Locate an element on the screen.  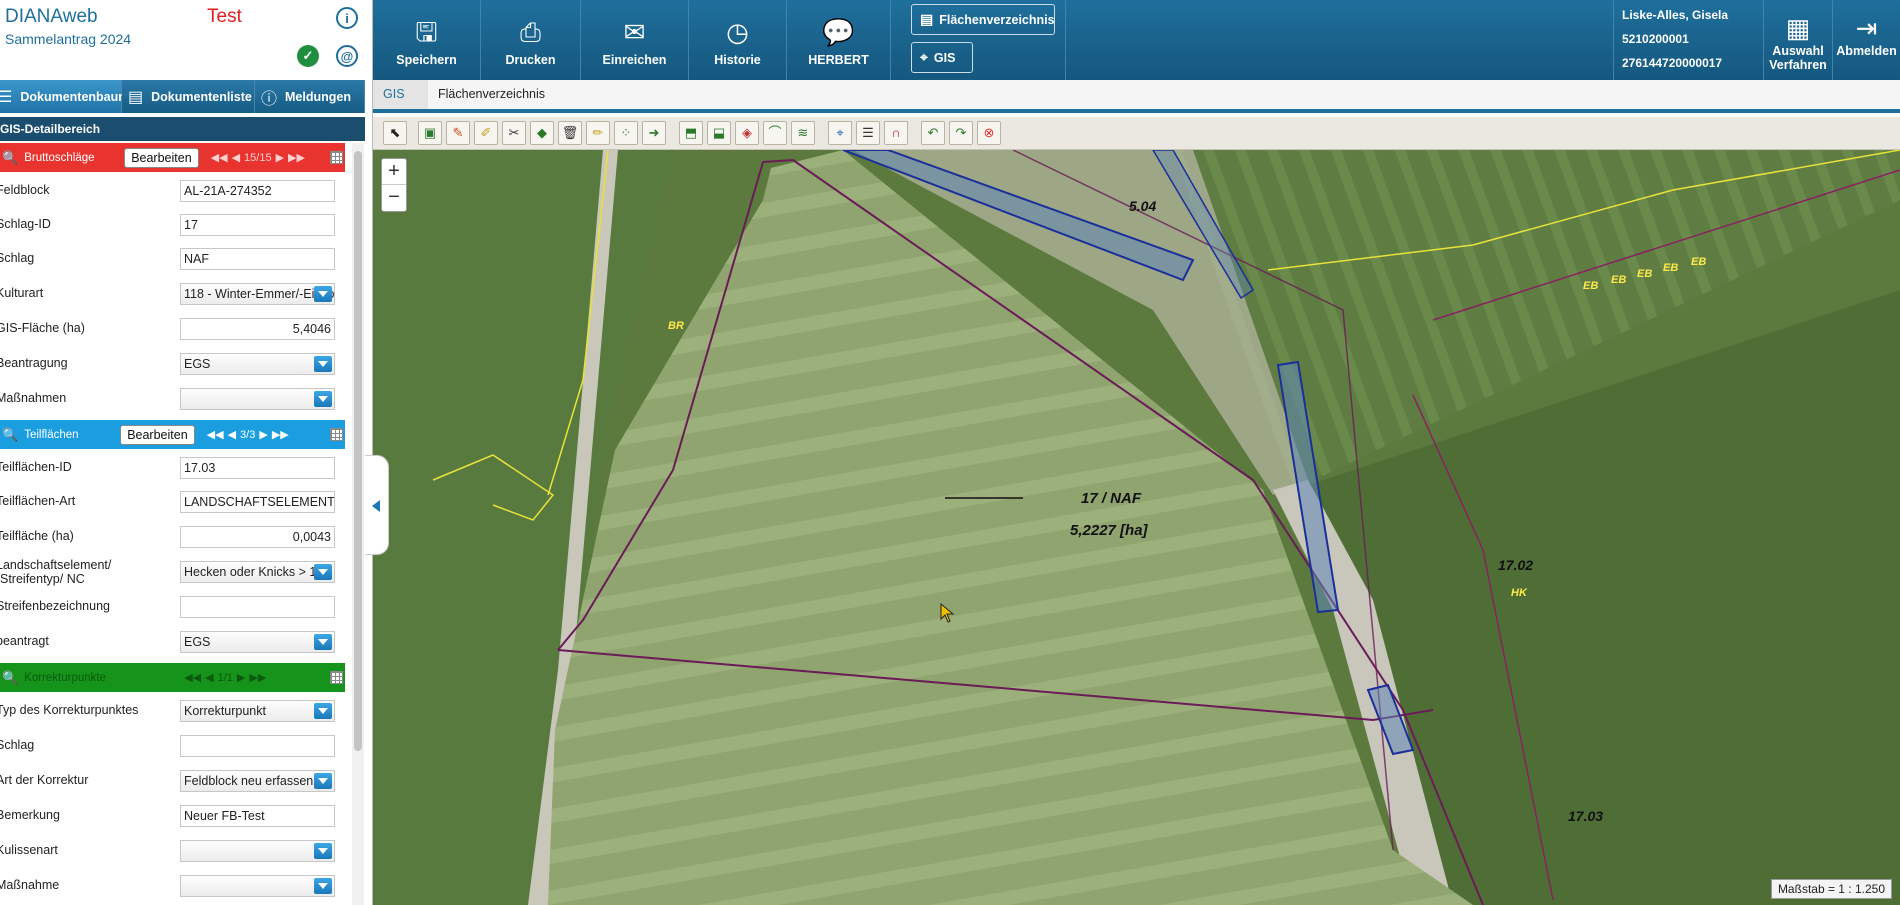
kulturart-select: 118 - Winter-Emmer/-Einkorn is located at coordinates (257, 294).